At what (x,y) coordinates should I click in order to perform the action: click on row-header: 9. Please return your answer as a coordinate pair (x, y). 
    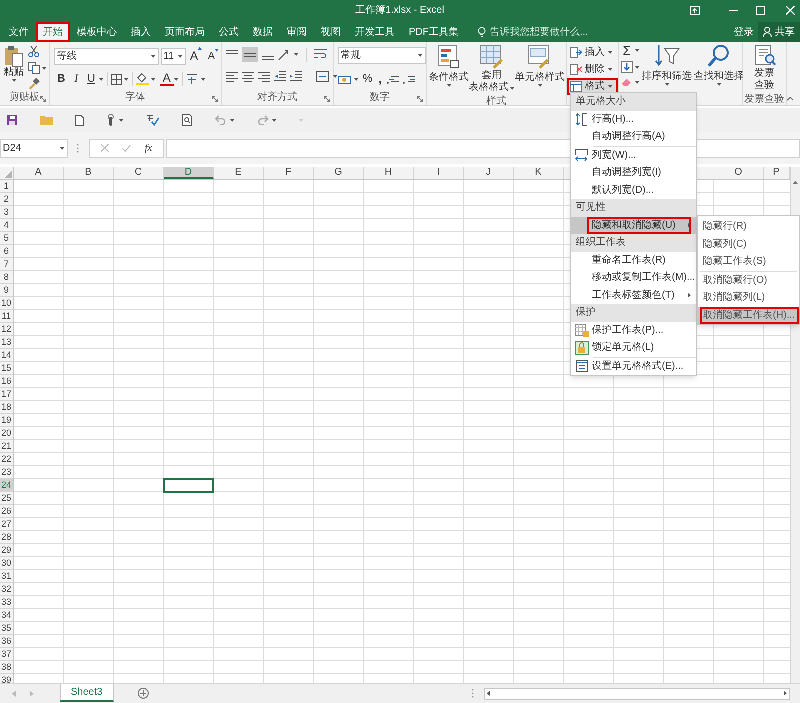
    Looking at the image, I should click on (6, 290).